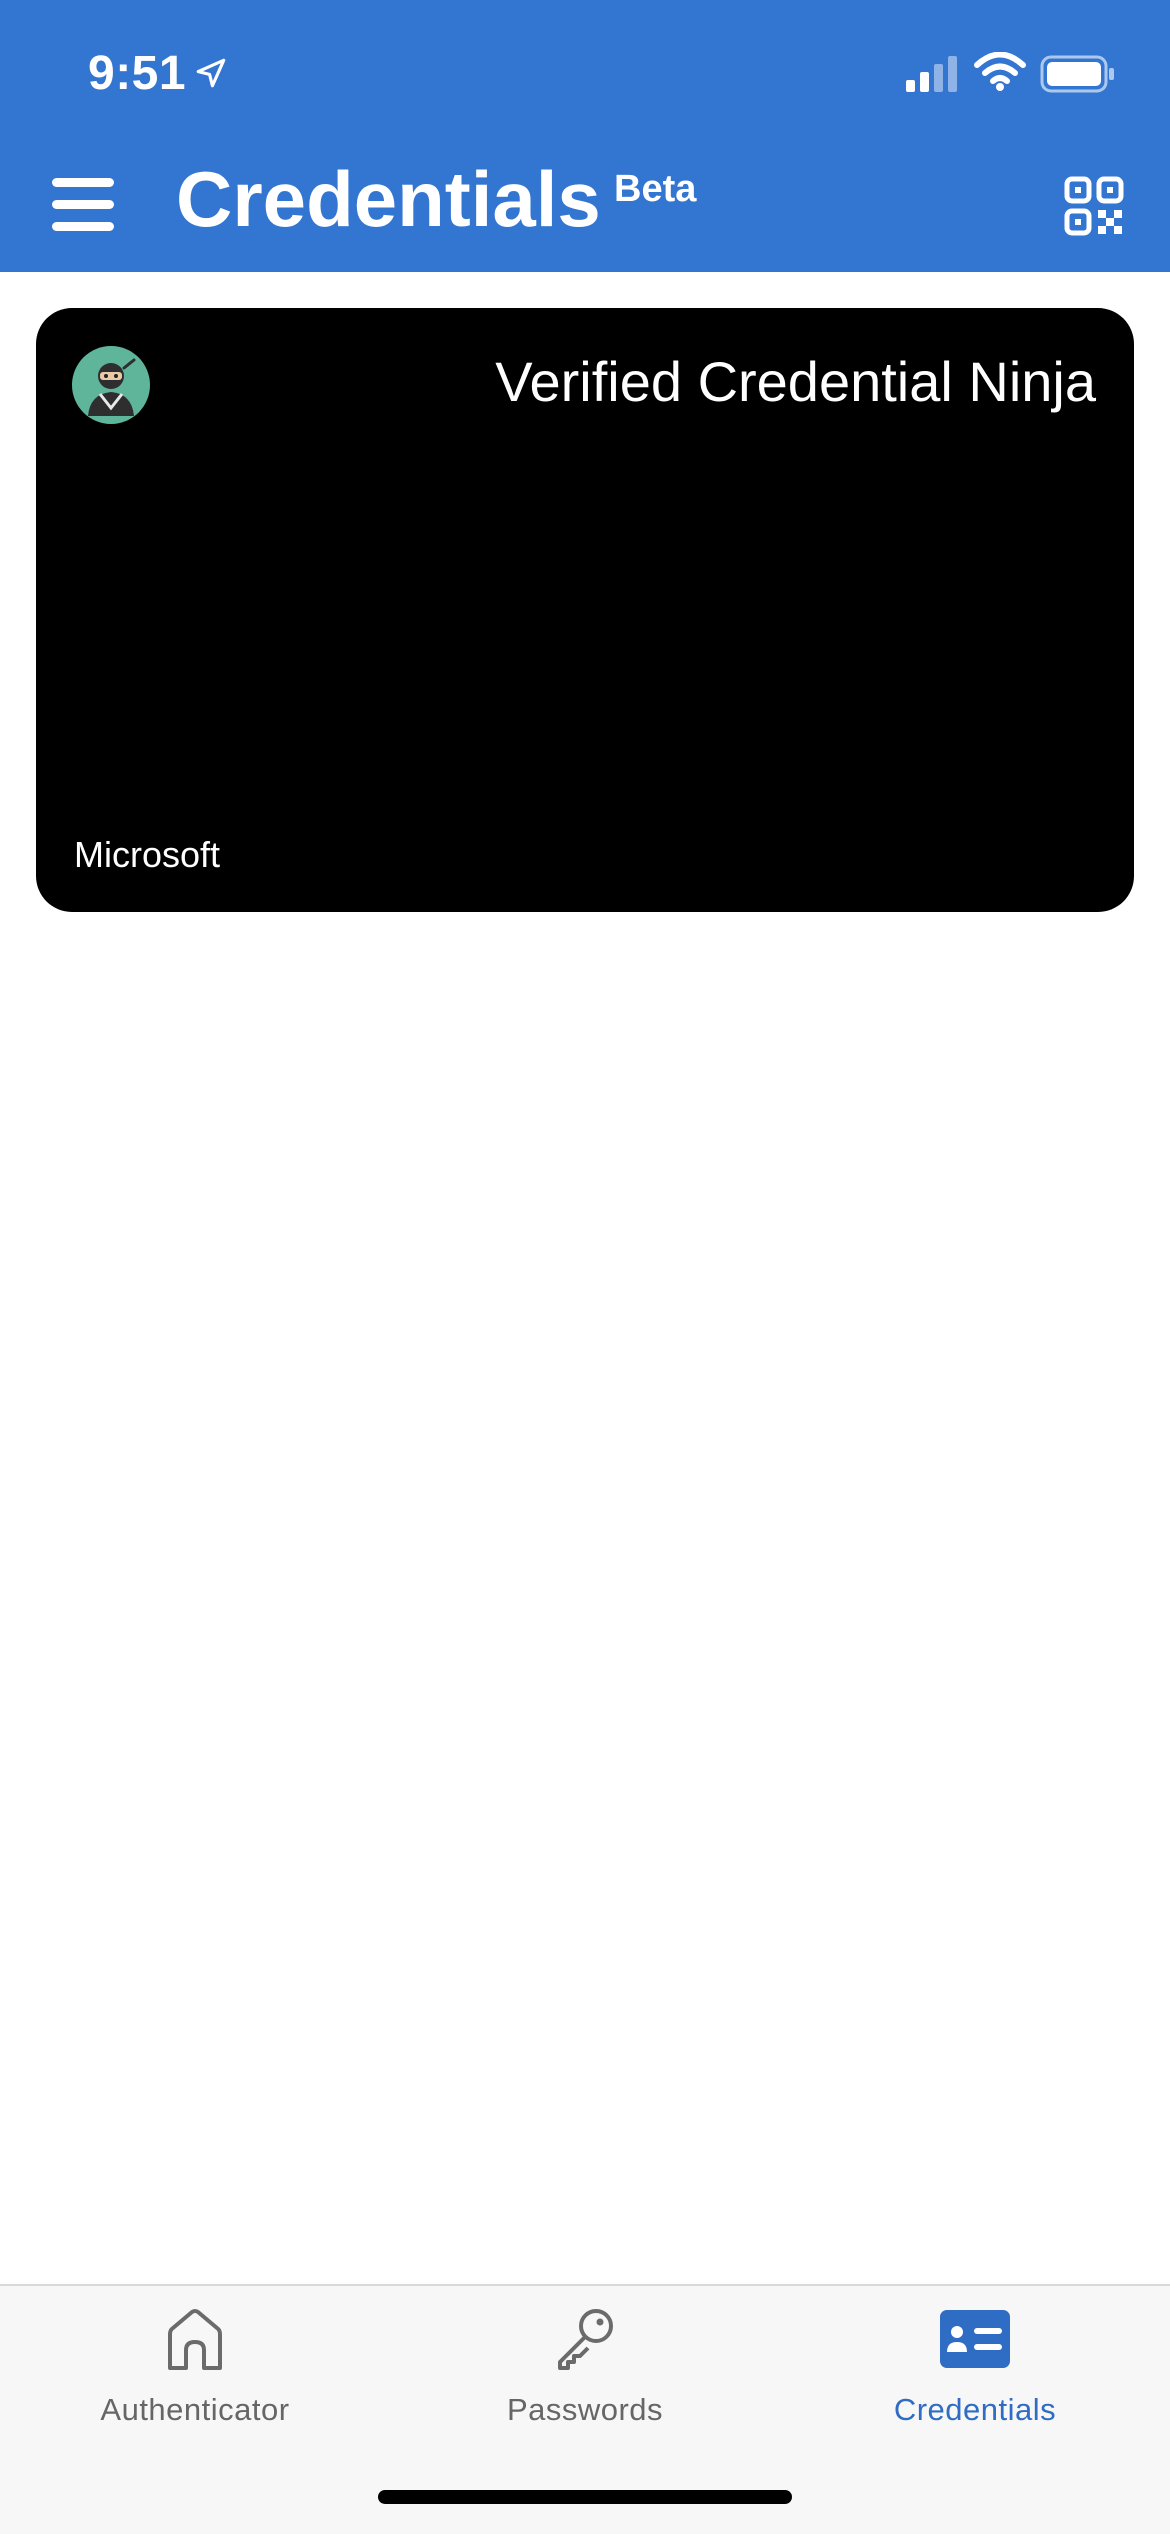 Image resolution: width=1170 pixels, height=2534 pixels. What do you see at coordinates (211, 73) in the screenshot?
I see `location-arrow-icon` at bounding box center [211, 73].